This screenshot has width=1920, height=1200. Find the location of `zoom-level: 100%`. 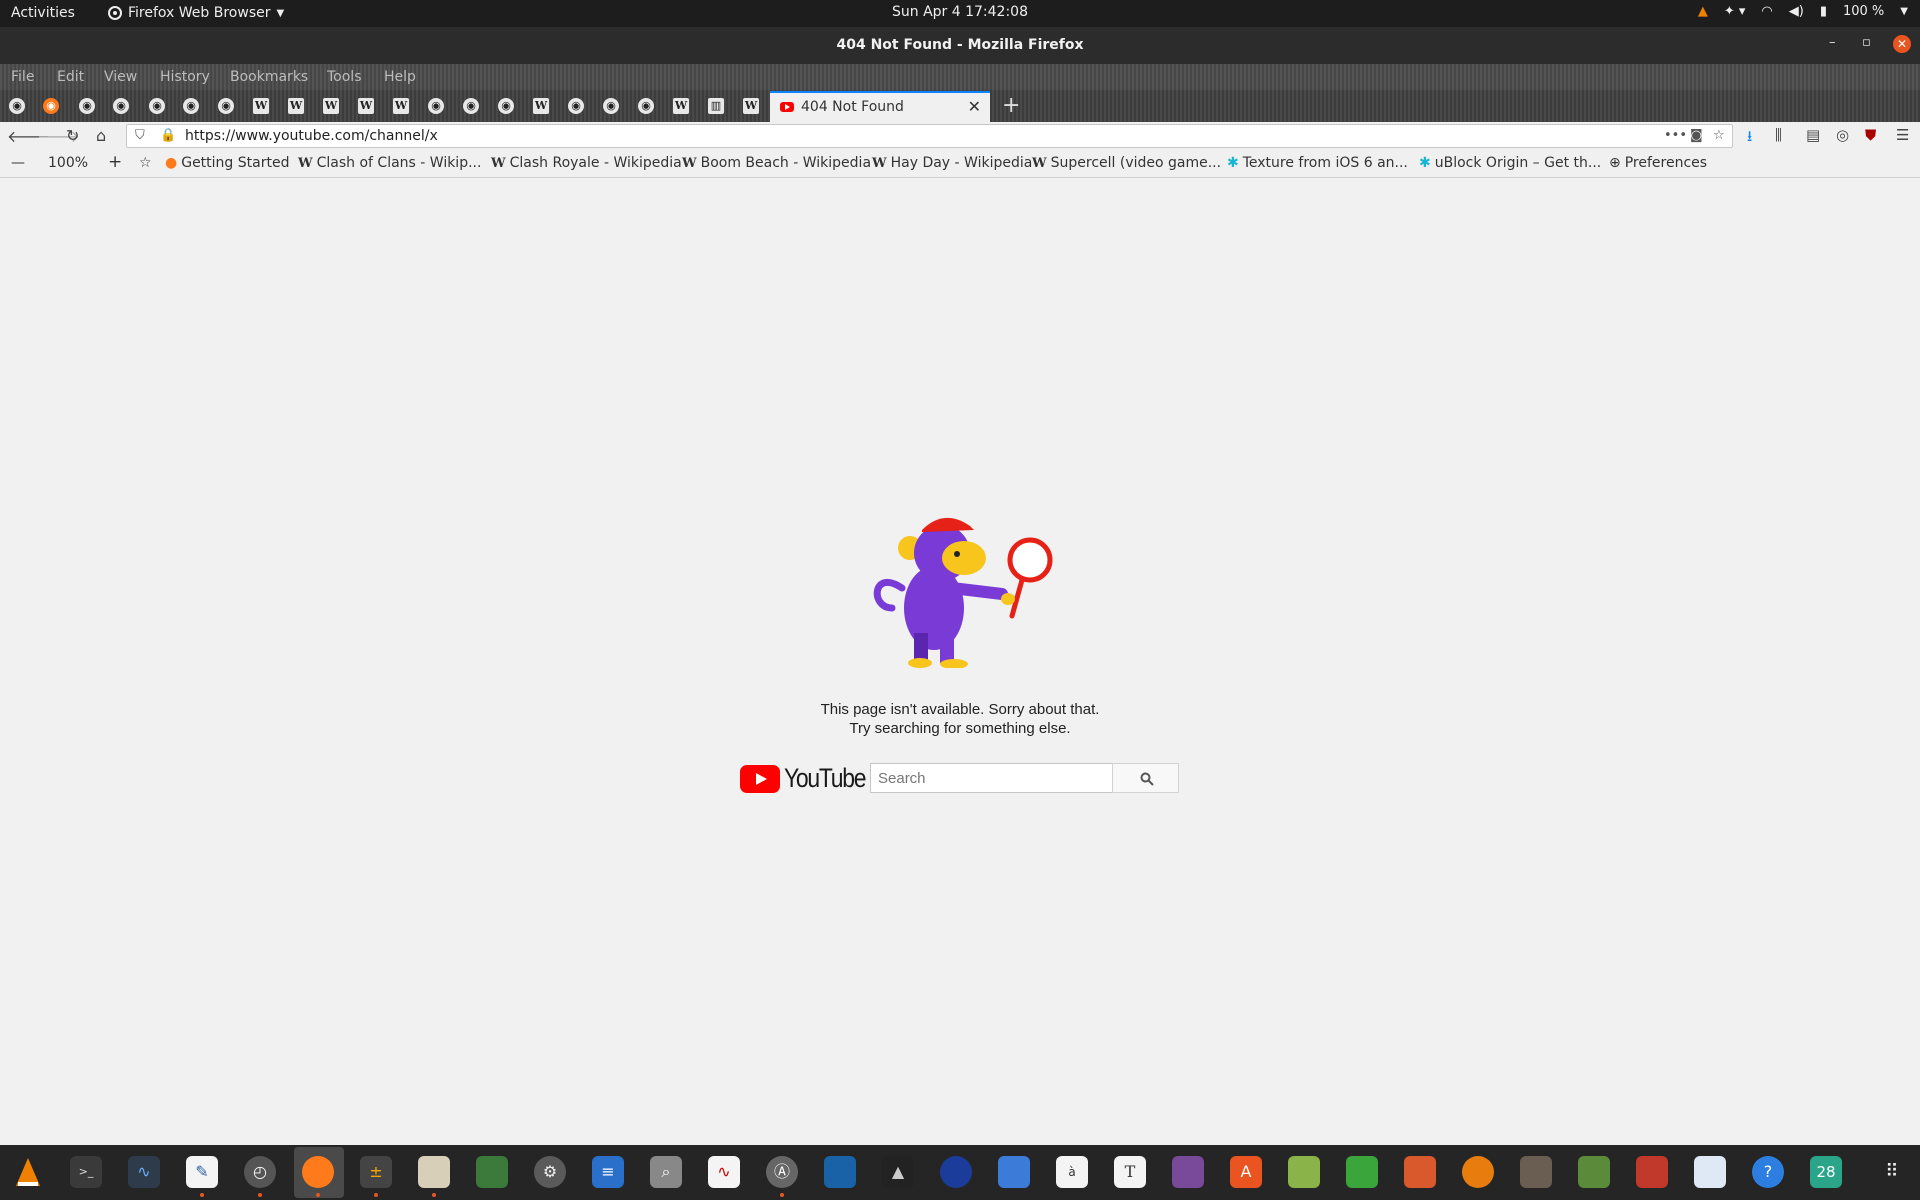

zoom-level: 100% is located at coordinates (68, 163).